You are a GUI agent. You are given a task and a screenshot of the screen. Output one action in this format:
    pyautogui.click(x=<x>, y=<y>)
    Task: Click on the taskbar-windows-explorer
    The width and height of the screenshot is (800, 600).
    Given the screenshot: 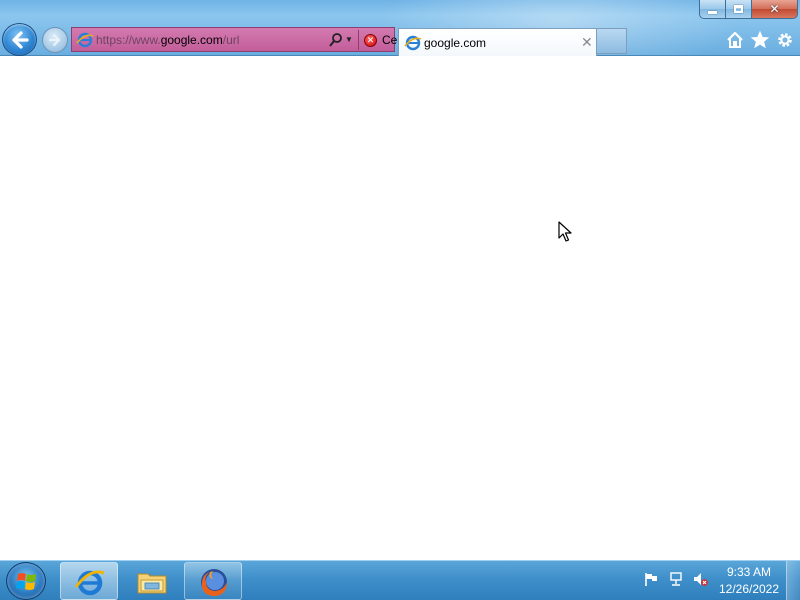 What is the action you would take?
    pyautogui.click(x=151, y=581)
    